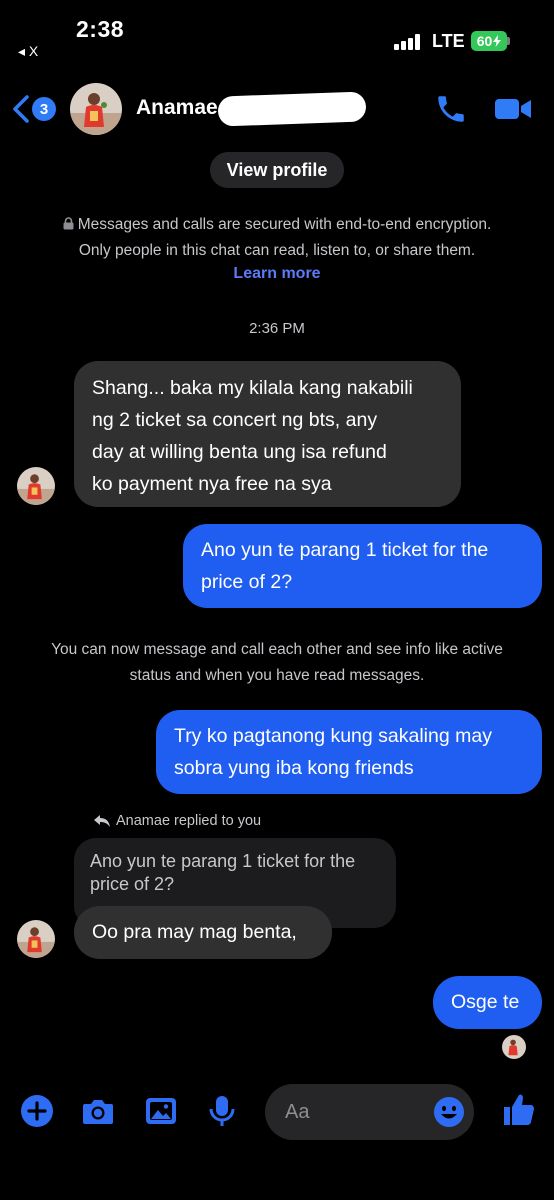  What do you see at coordinates (247, 582) in the screenshot?
I see `message-line: price of 2?` at bounding box center [247, 582].